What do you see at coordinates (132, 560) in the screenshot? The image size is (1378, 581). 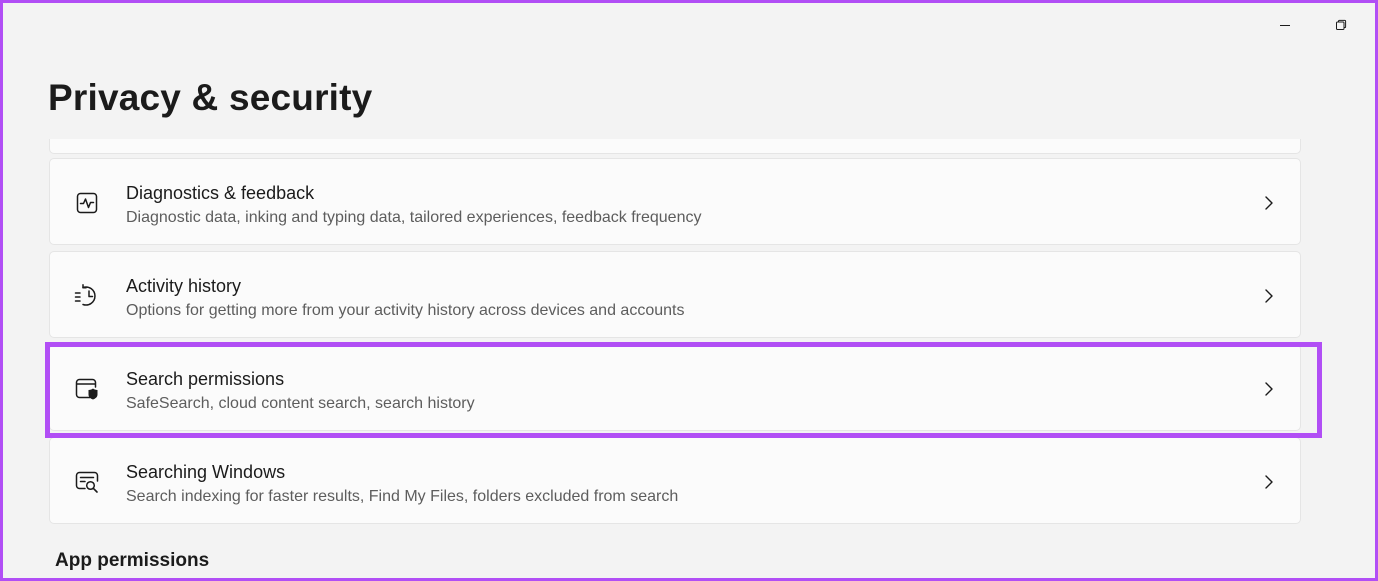 I see `section-heading-app-permissions: App permissions` at bounding box center [132, 560].